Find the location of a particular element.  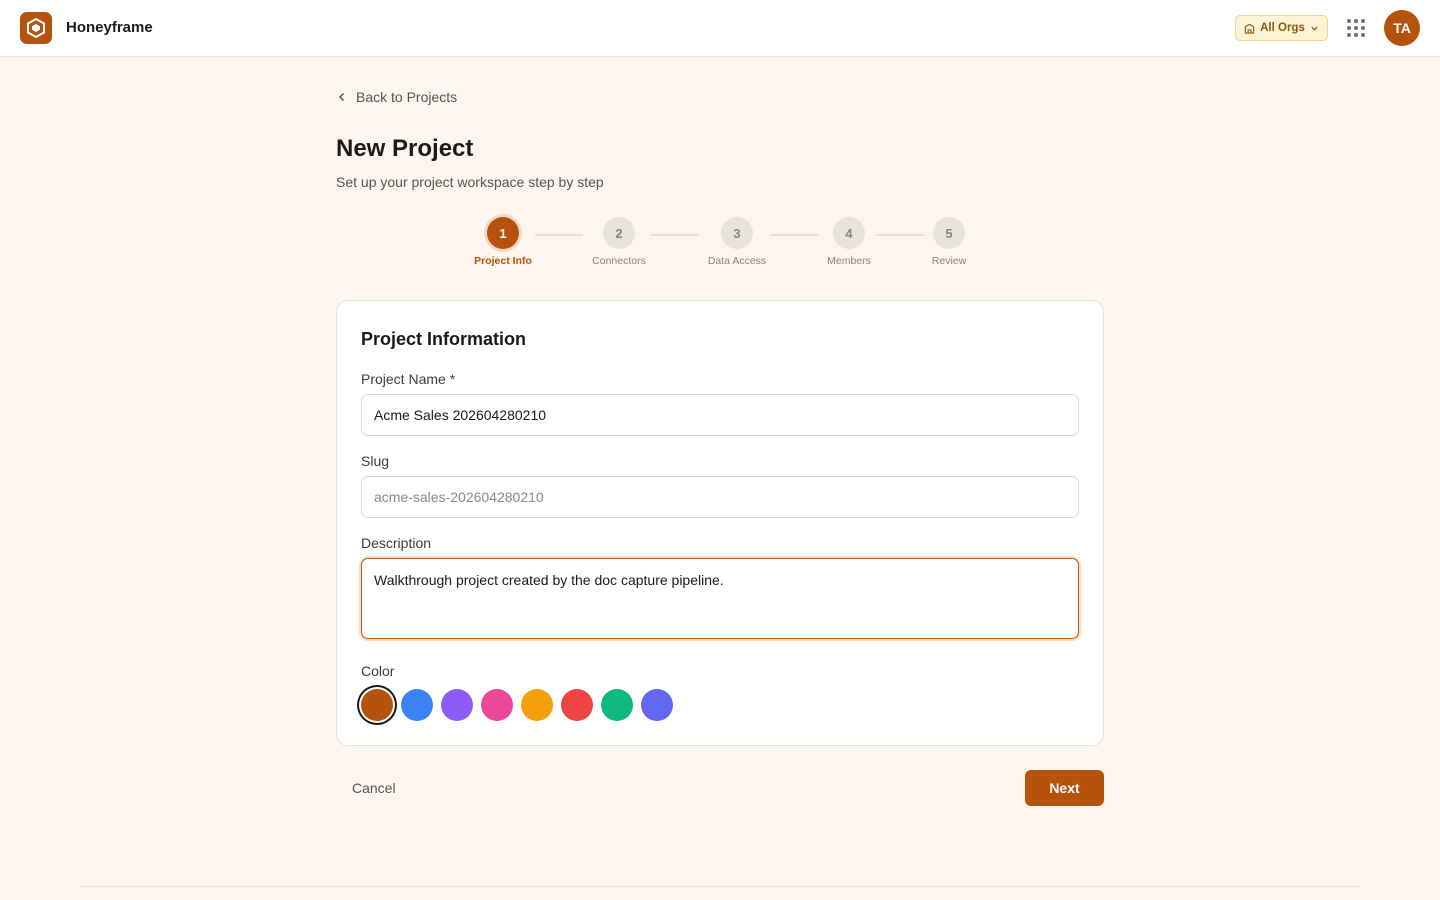

step-label: Data Access is located at coordinates (737, 261).